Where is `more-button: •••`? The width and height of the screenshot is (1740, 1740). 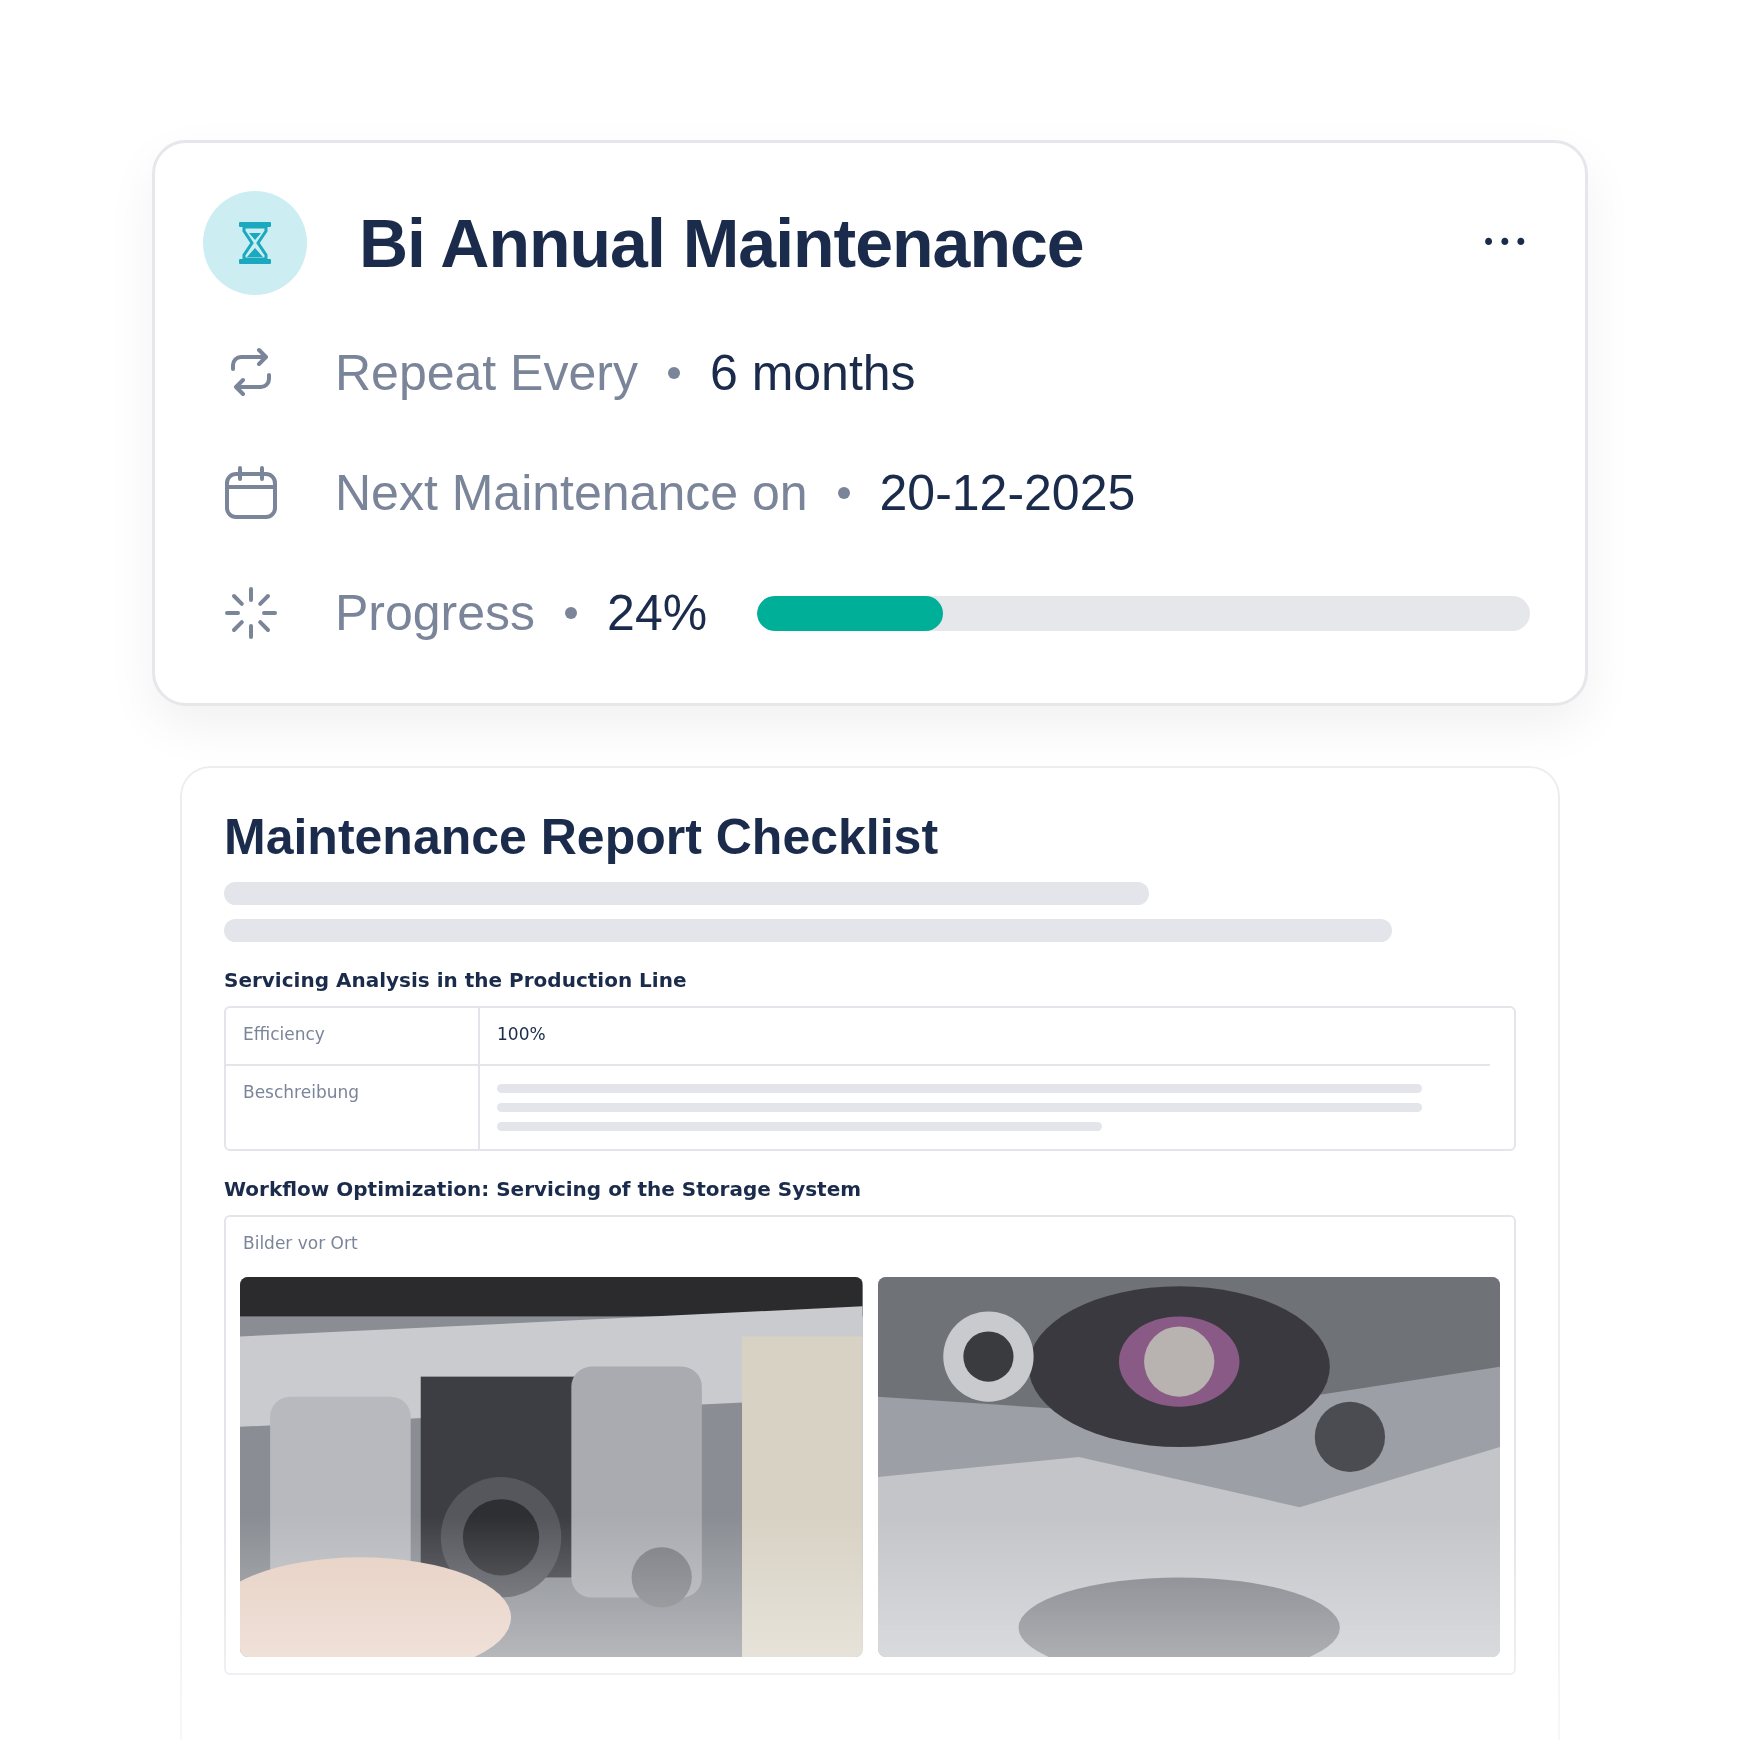 more-button: ••• is located at coordinates (1505, 243).